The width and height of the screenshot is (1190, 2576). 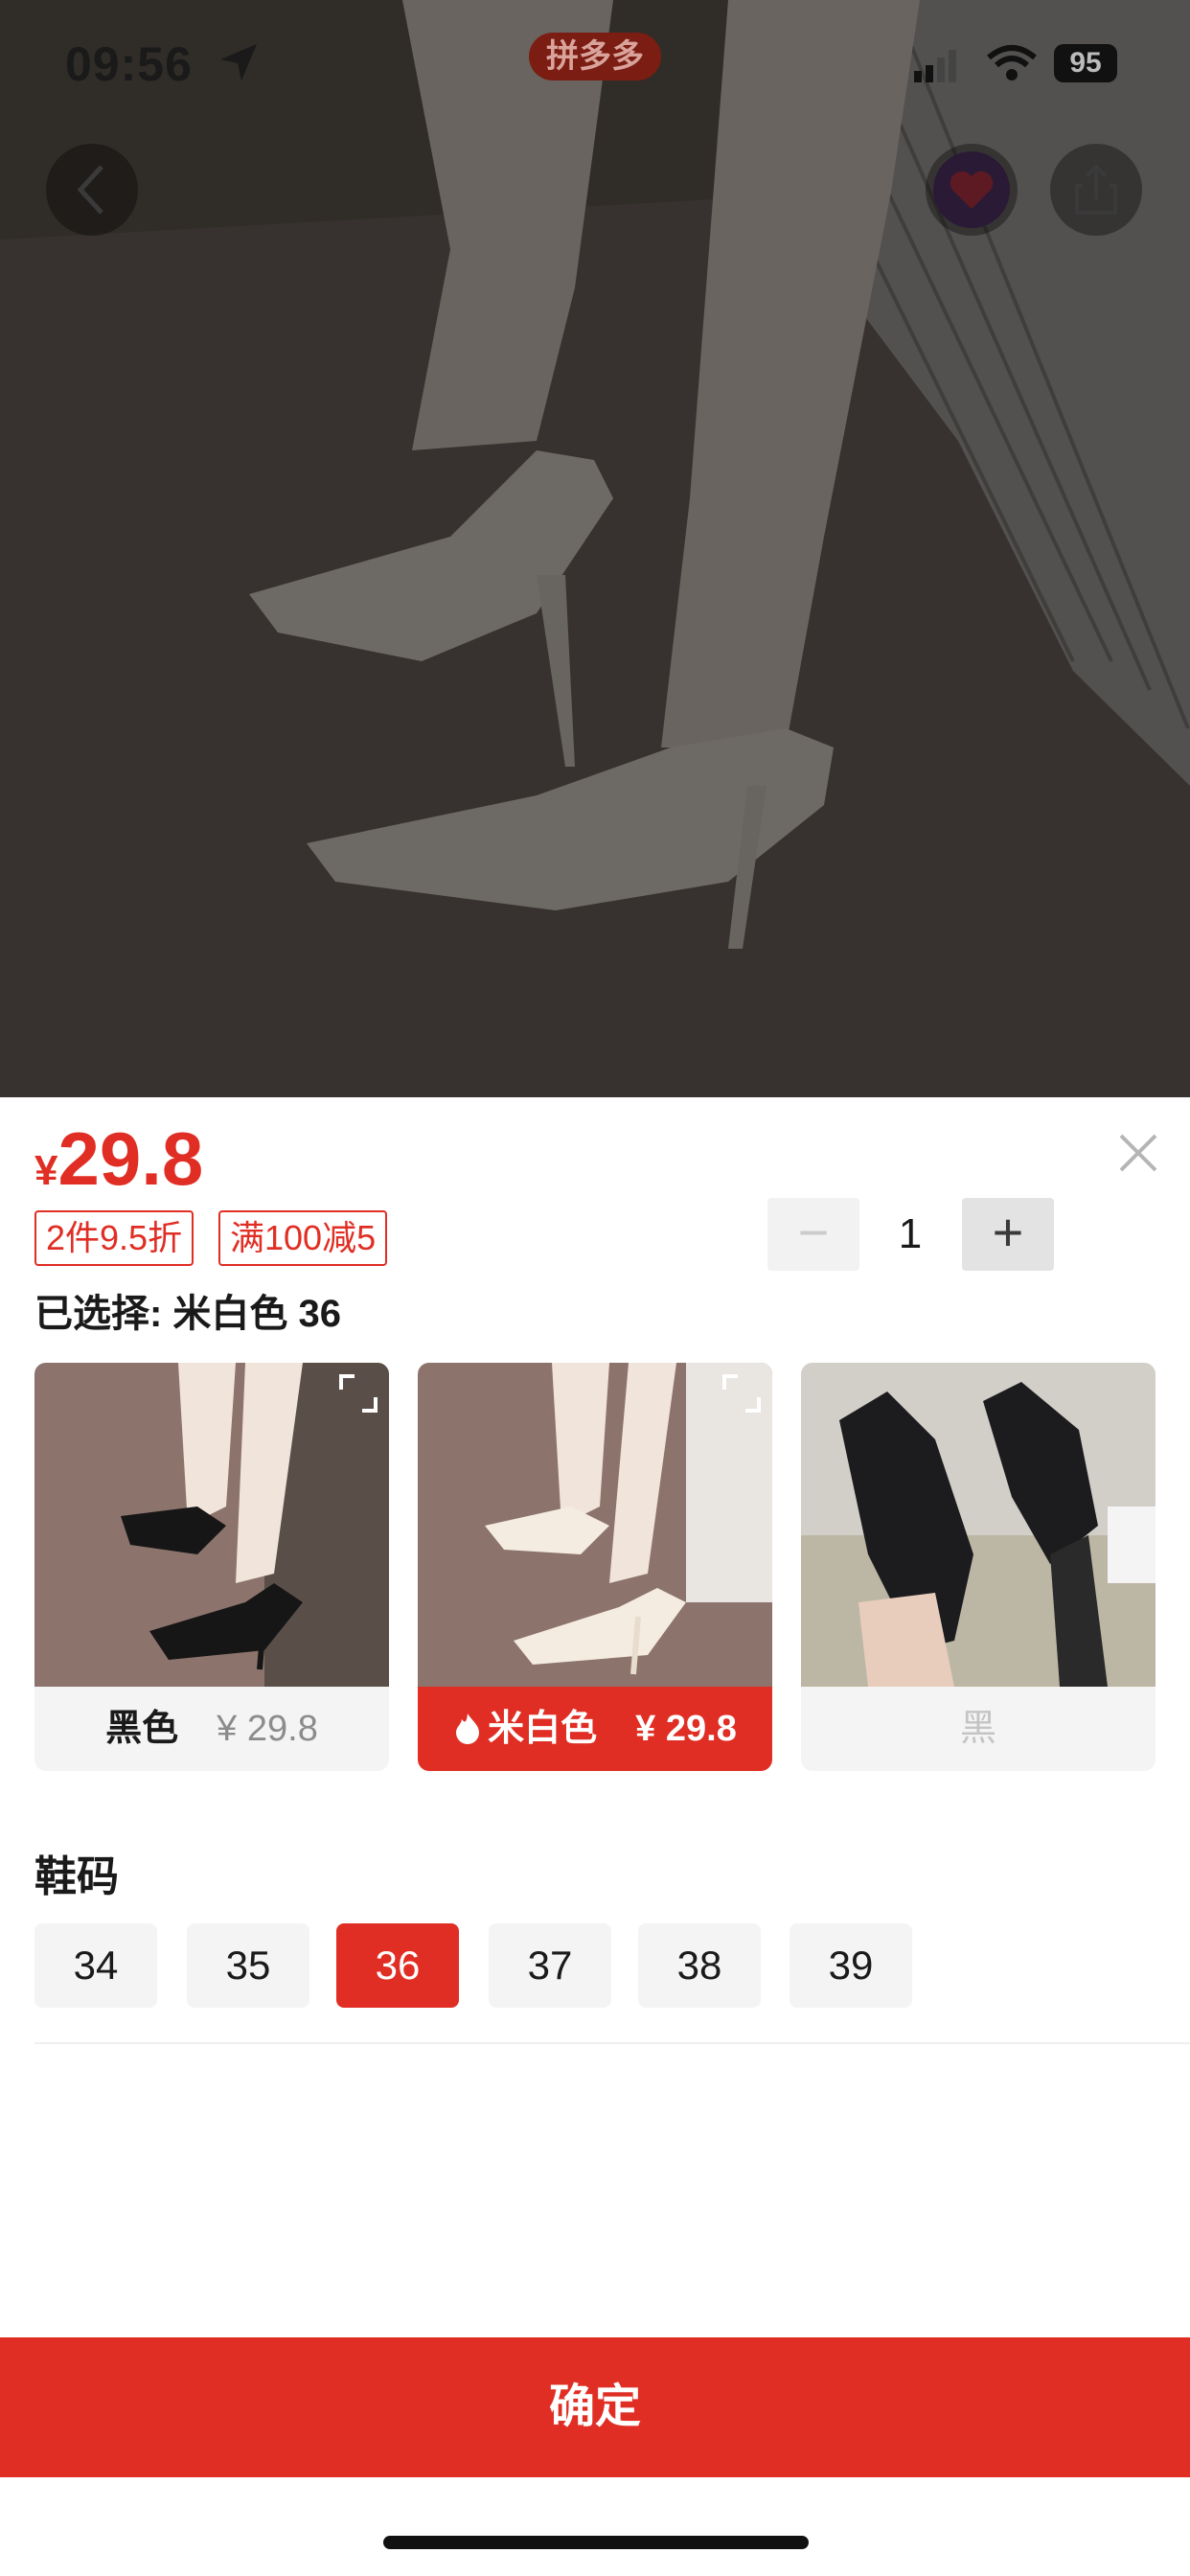 I want to click on price: ¥29.8, so click(x=119, y=1159).